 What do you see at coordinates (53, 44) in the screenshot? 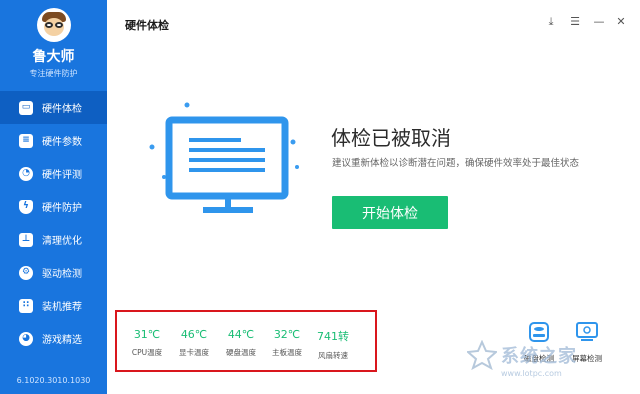
I see `brand: 鲁大师 专注硬件防护` at bounding box center [53, 44].